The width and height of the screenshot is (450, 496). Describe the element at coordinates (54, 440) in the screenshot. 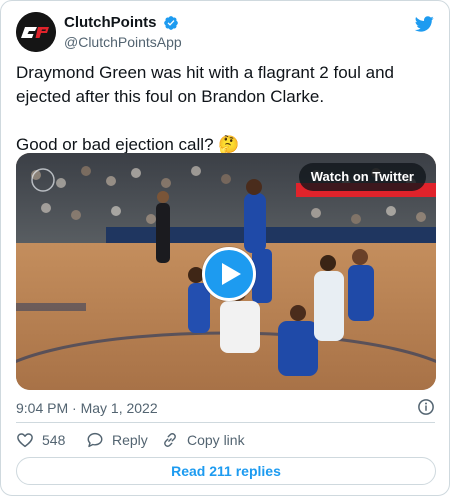

I see `like-count: 548` at that location.